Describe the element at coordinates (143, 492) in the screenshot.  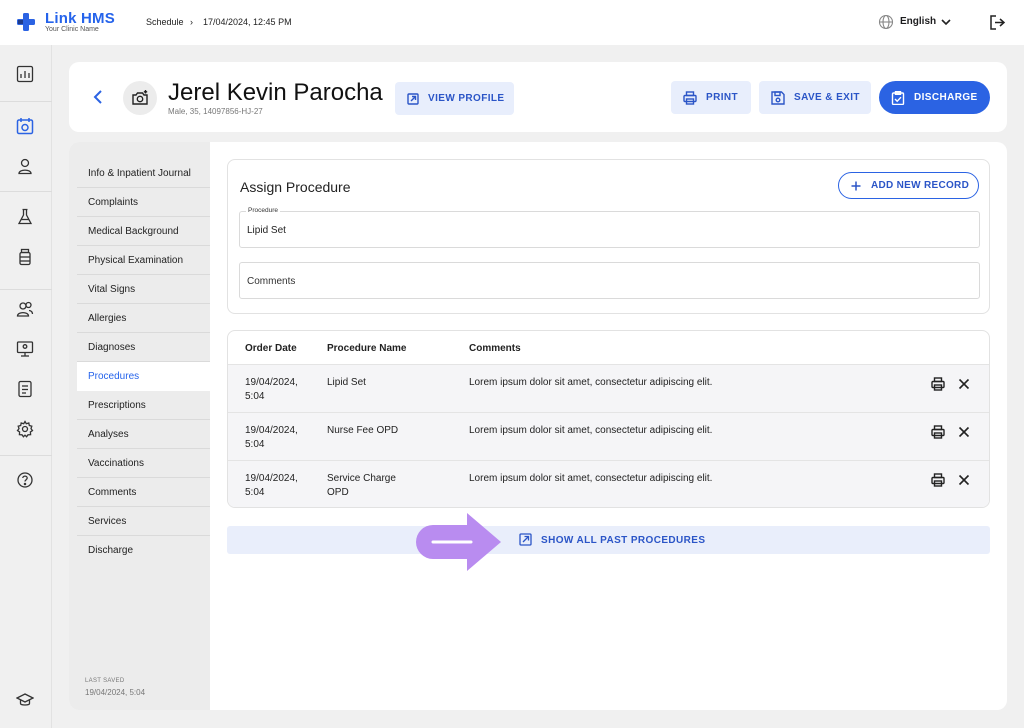
I see `sidebar-item-comments: Comments` at that location.